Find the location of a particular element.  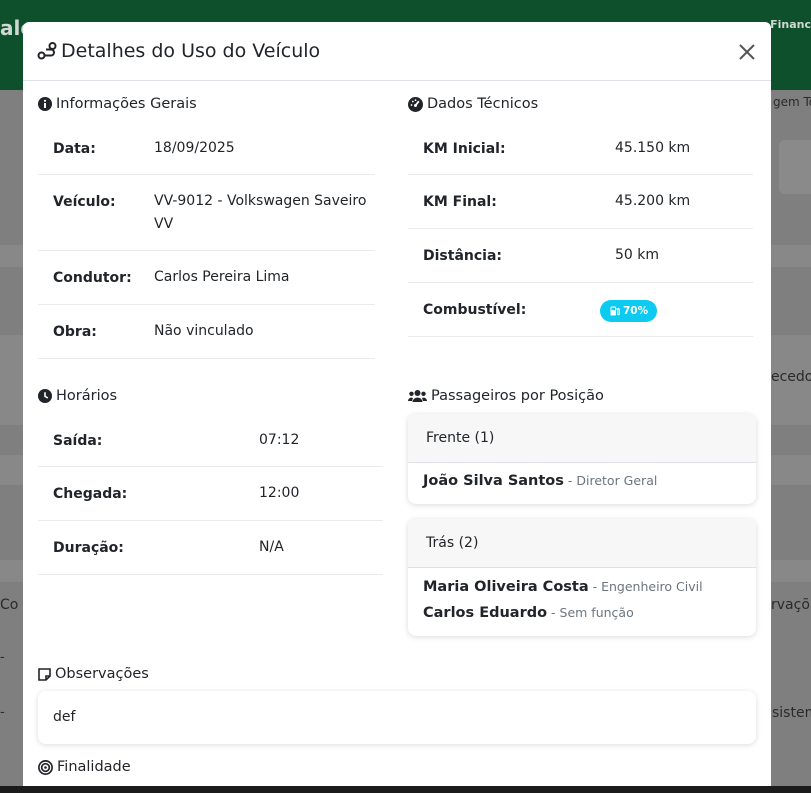

schedule-heading: Horários is located at coordinates (77, 396).